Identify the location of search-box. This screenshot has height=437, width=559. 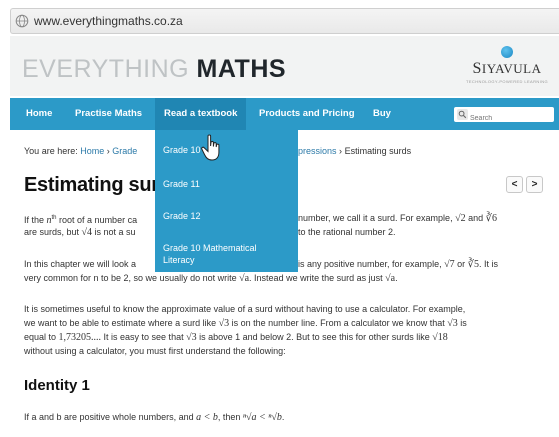
(504, 116).